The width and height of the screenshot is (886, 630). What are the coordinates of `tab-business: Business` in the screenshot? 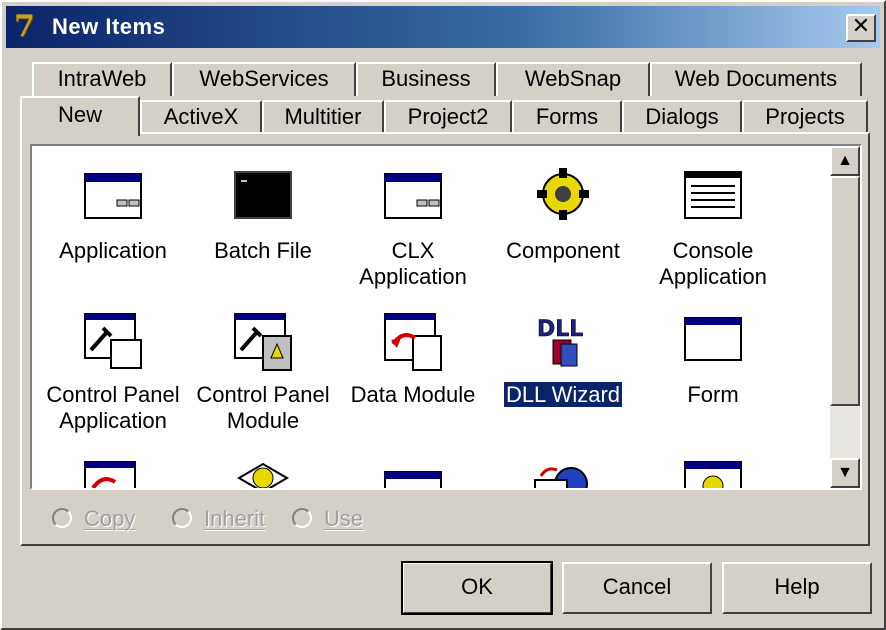 It's located at (426, 79).